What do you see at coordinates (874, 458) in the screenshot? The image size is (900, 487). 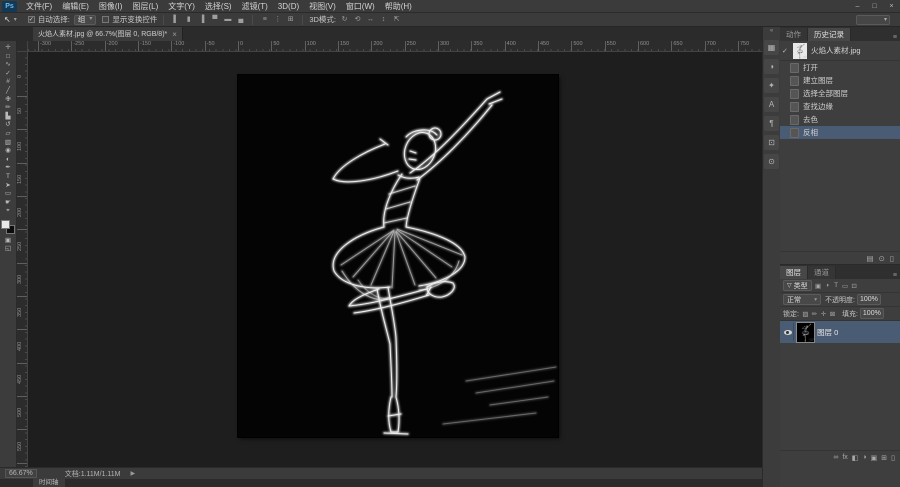 I see `new-group-icon: ▣` at bounding box center [874, 458].